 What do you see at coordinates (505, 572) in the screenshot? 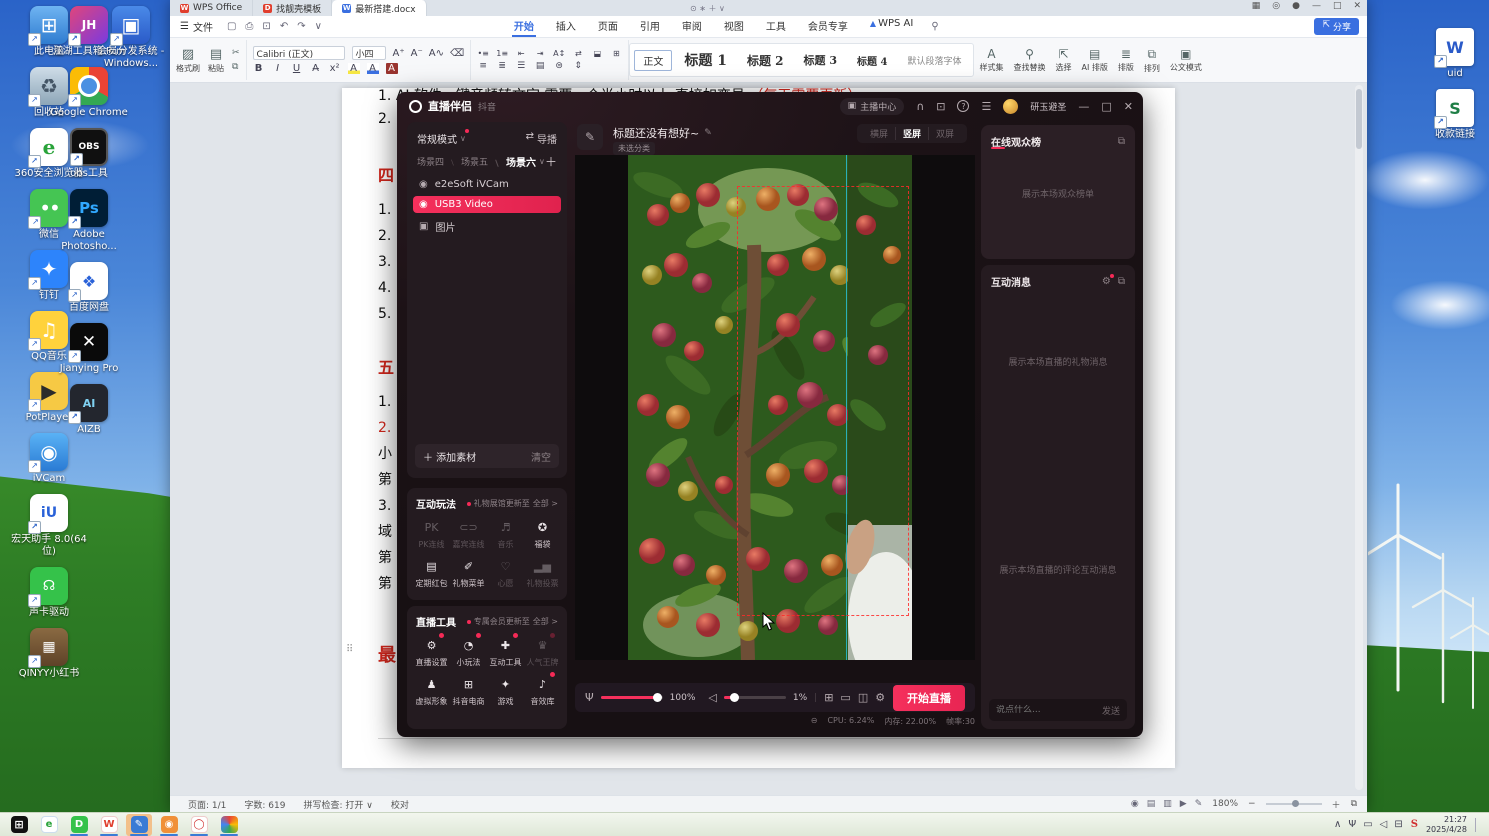
I see `play-grid-item: ♡ 心愿` at bounding box center [505, 572].